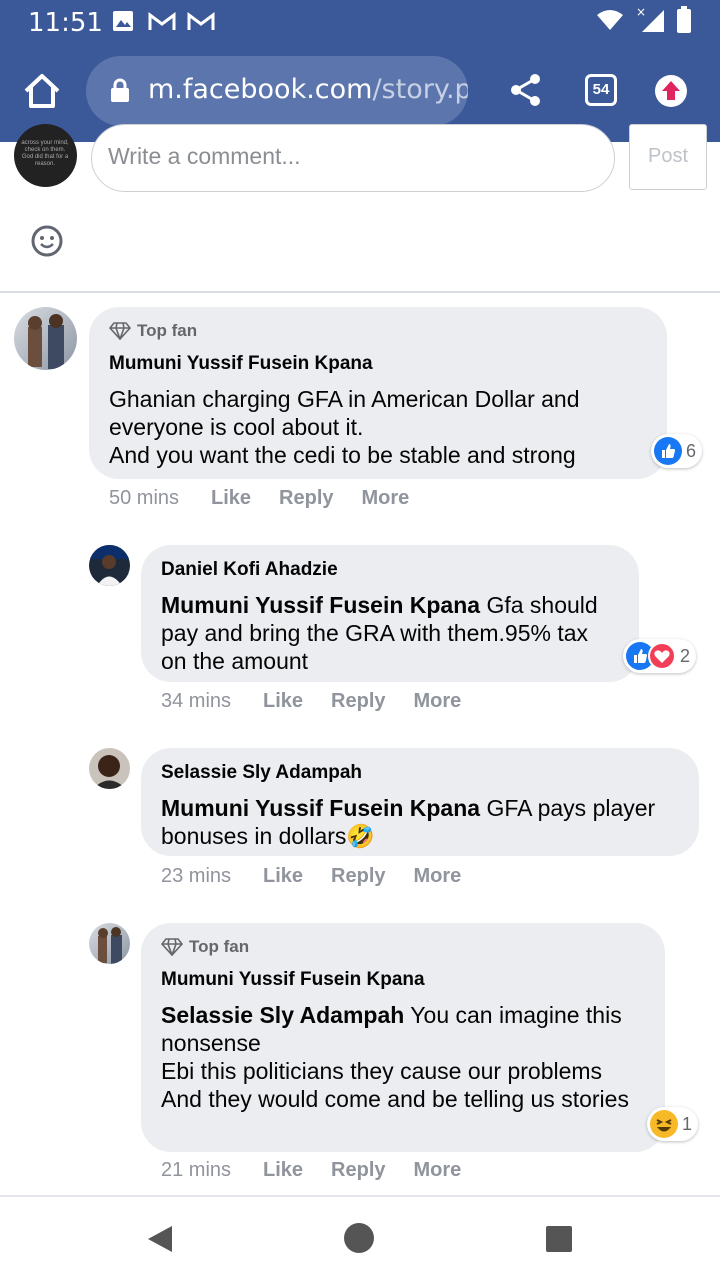  I want to click on post-button: Post, so click(668, 157).